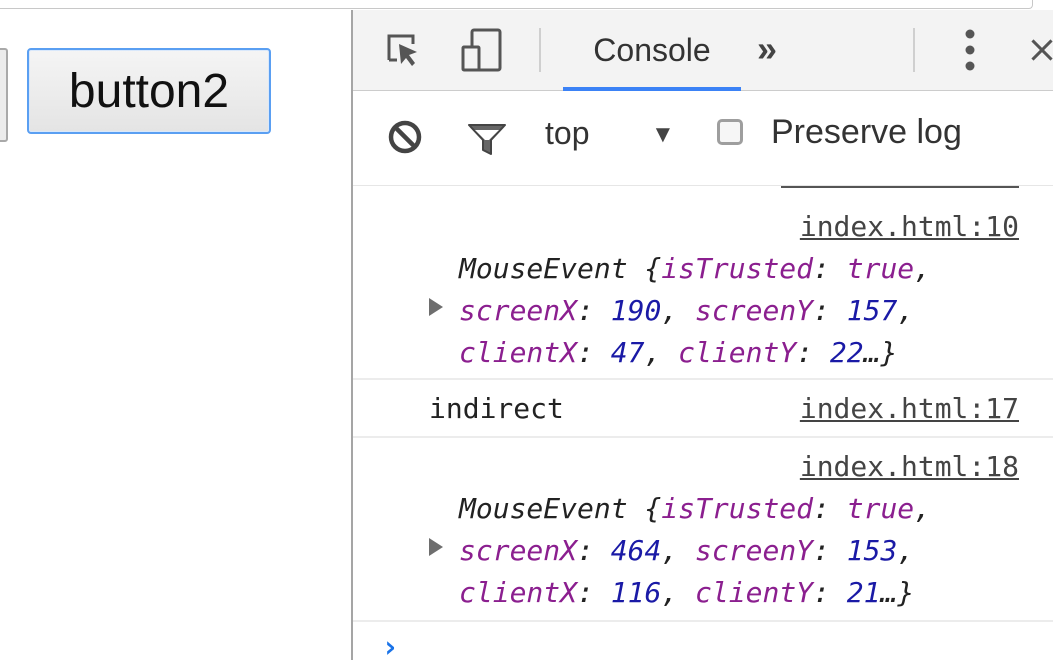 This screenshot has width=1053, height=665. I want to click on log-text: indirect, so click(496, 408).